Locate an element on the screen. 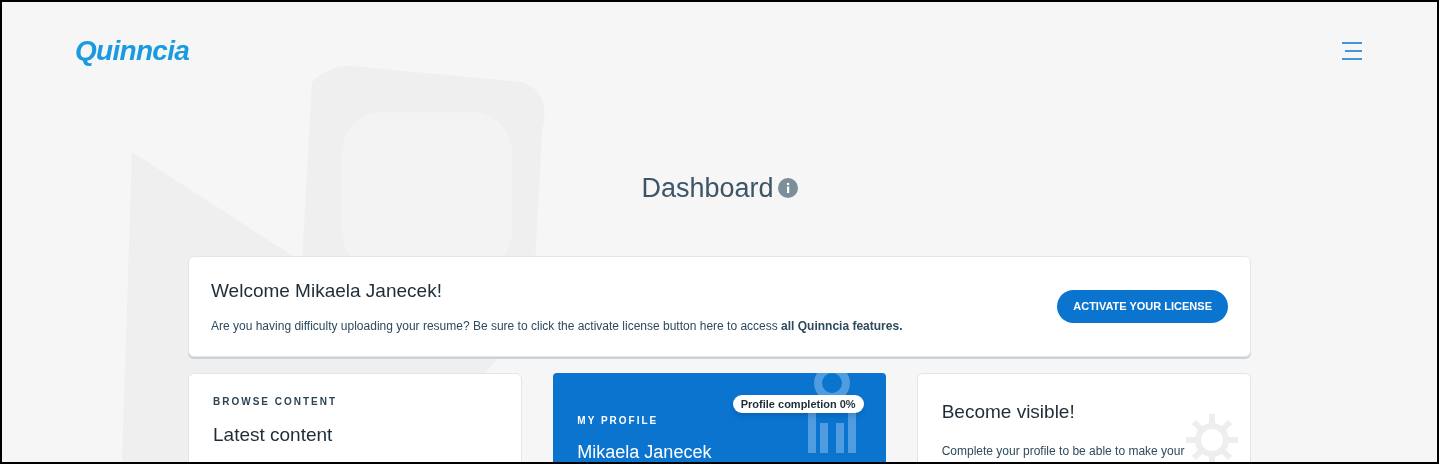 This screenshot has height=464, width=1439. welcome-title: Welcome Mikaela Janecek! is located at coordinates (327, 290).